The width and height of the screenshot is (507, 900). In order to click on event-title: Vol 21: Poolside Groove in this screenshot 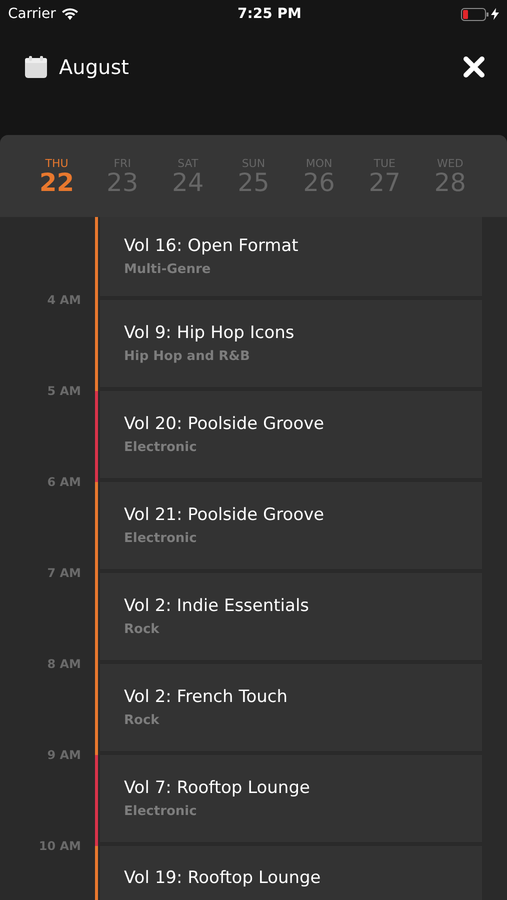, I will do `click(225, 515)`.